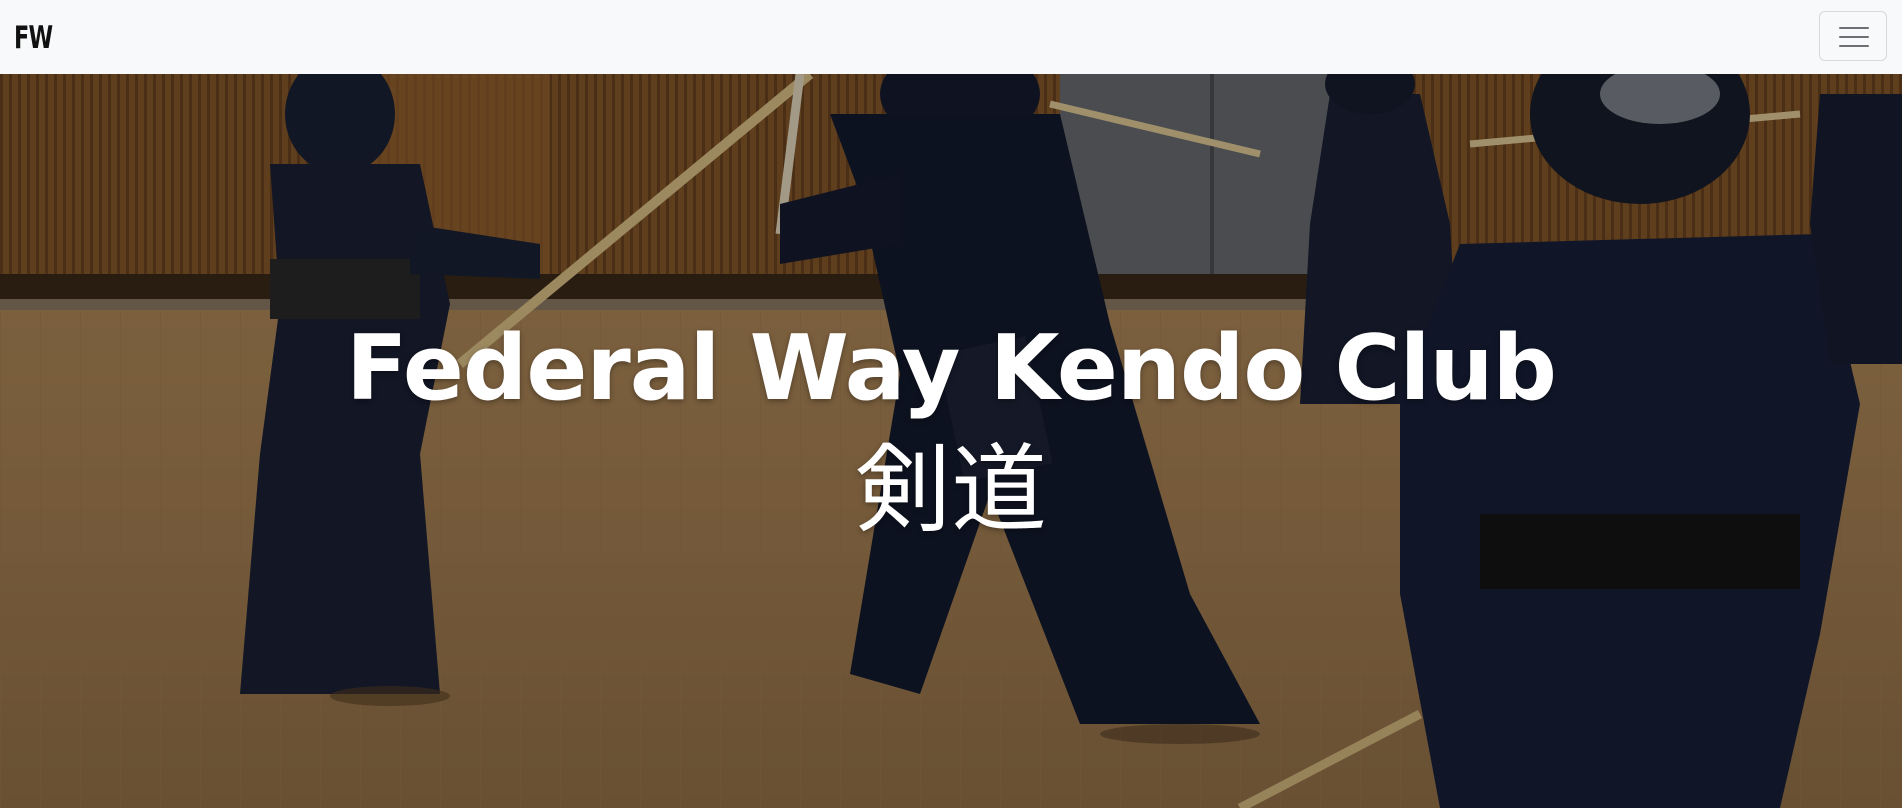 The width and height of the screenshot is (1902, 808). Describe the element at coordinates (1853, 36) in the screenshot. I see `navbar-toggler-button` at that location.